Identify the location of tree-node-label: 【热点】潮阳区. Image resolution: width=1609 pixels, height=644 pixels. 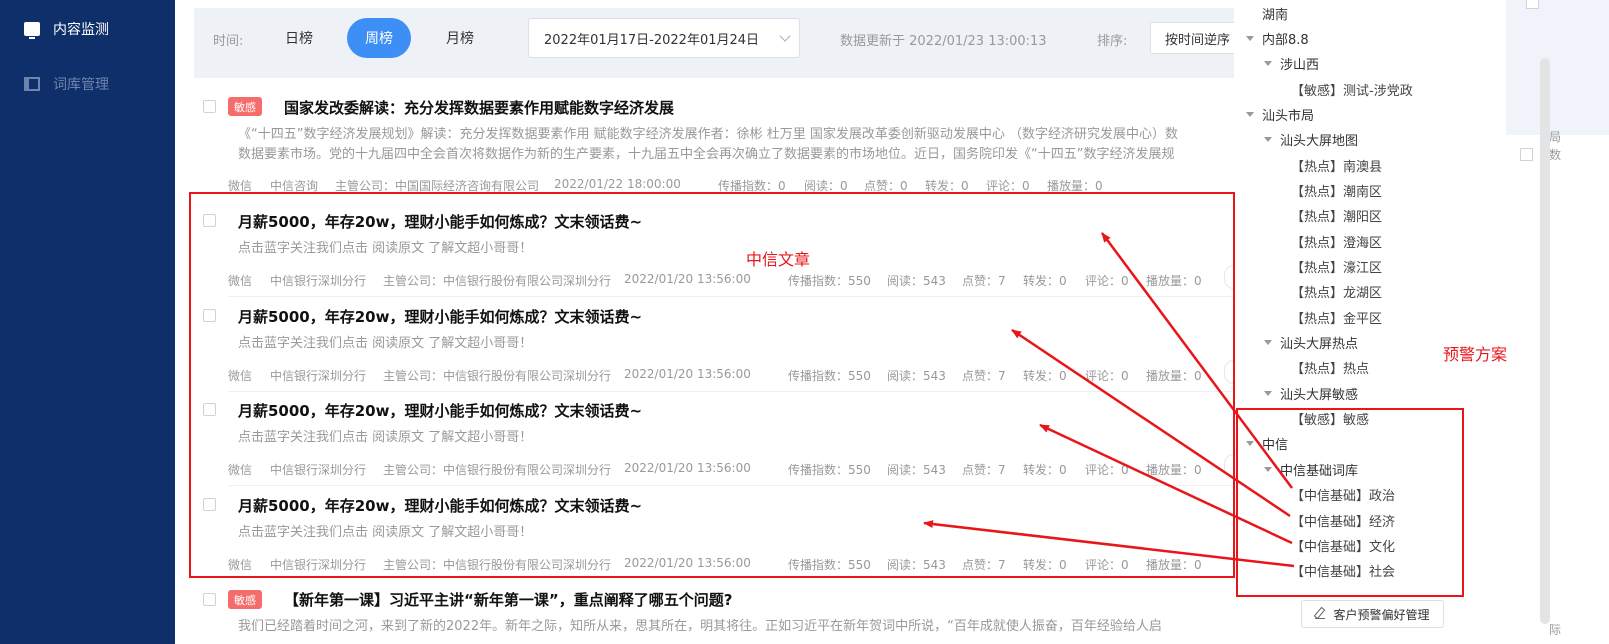
(1337, 217).